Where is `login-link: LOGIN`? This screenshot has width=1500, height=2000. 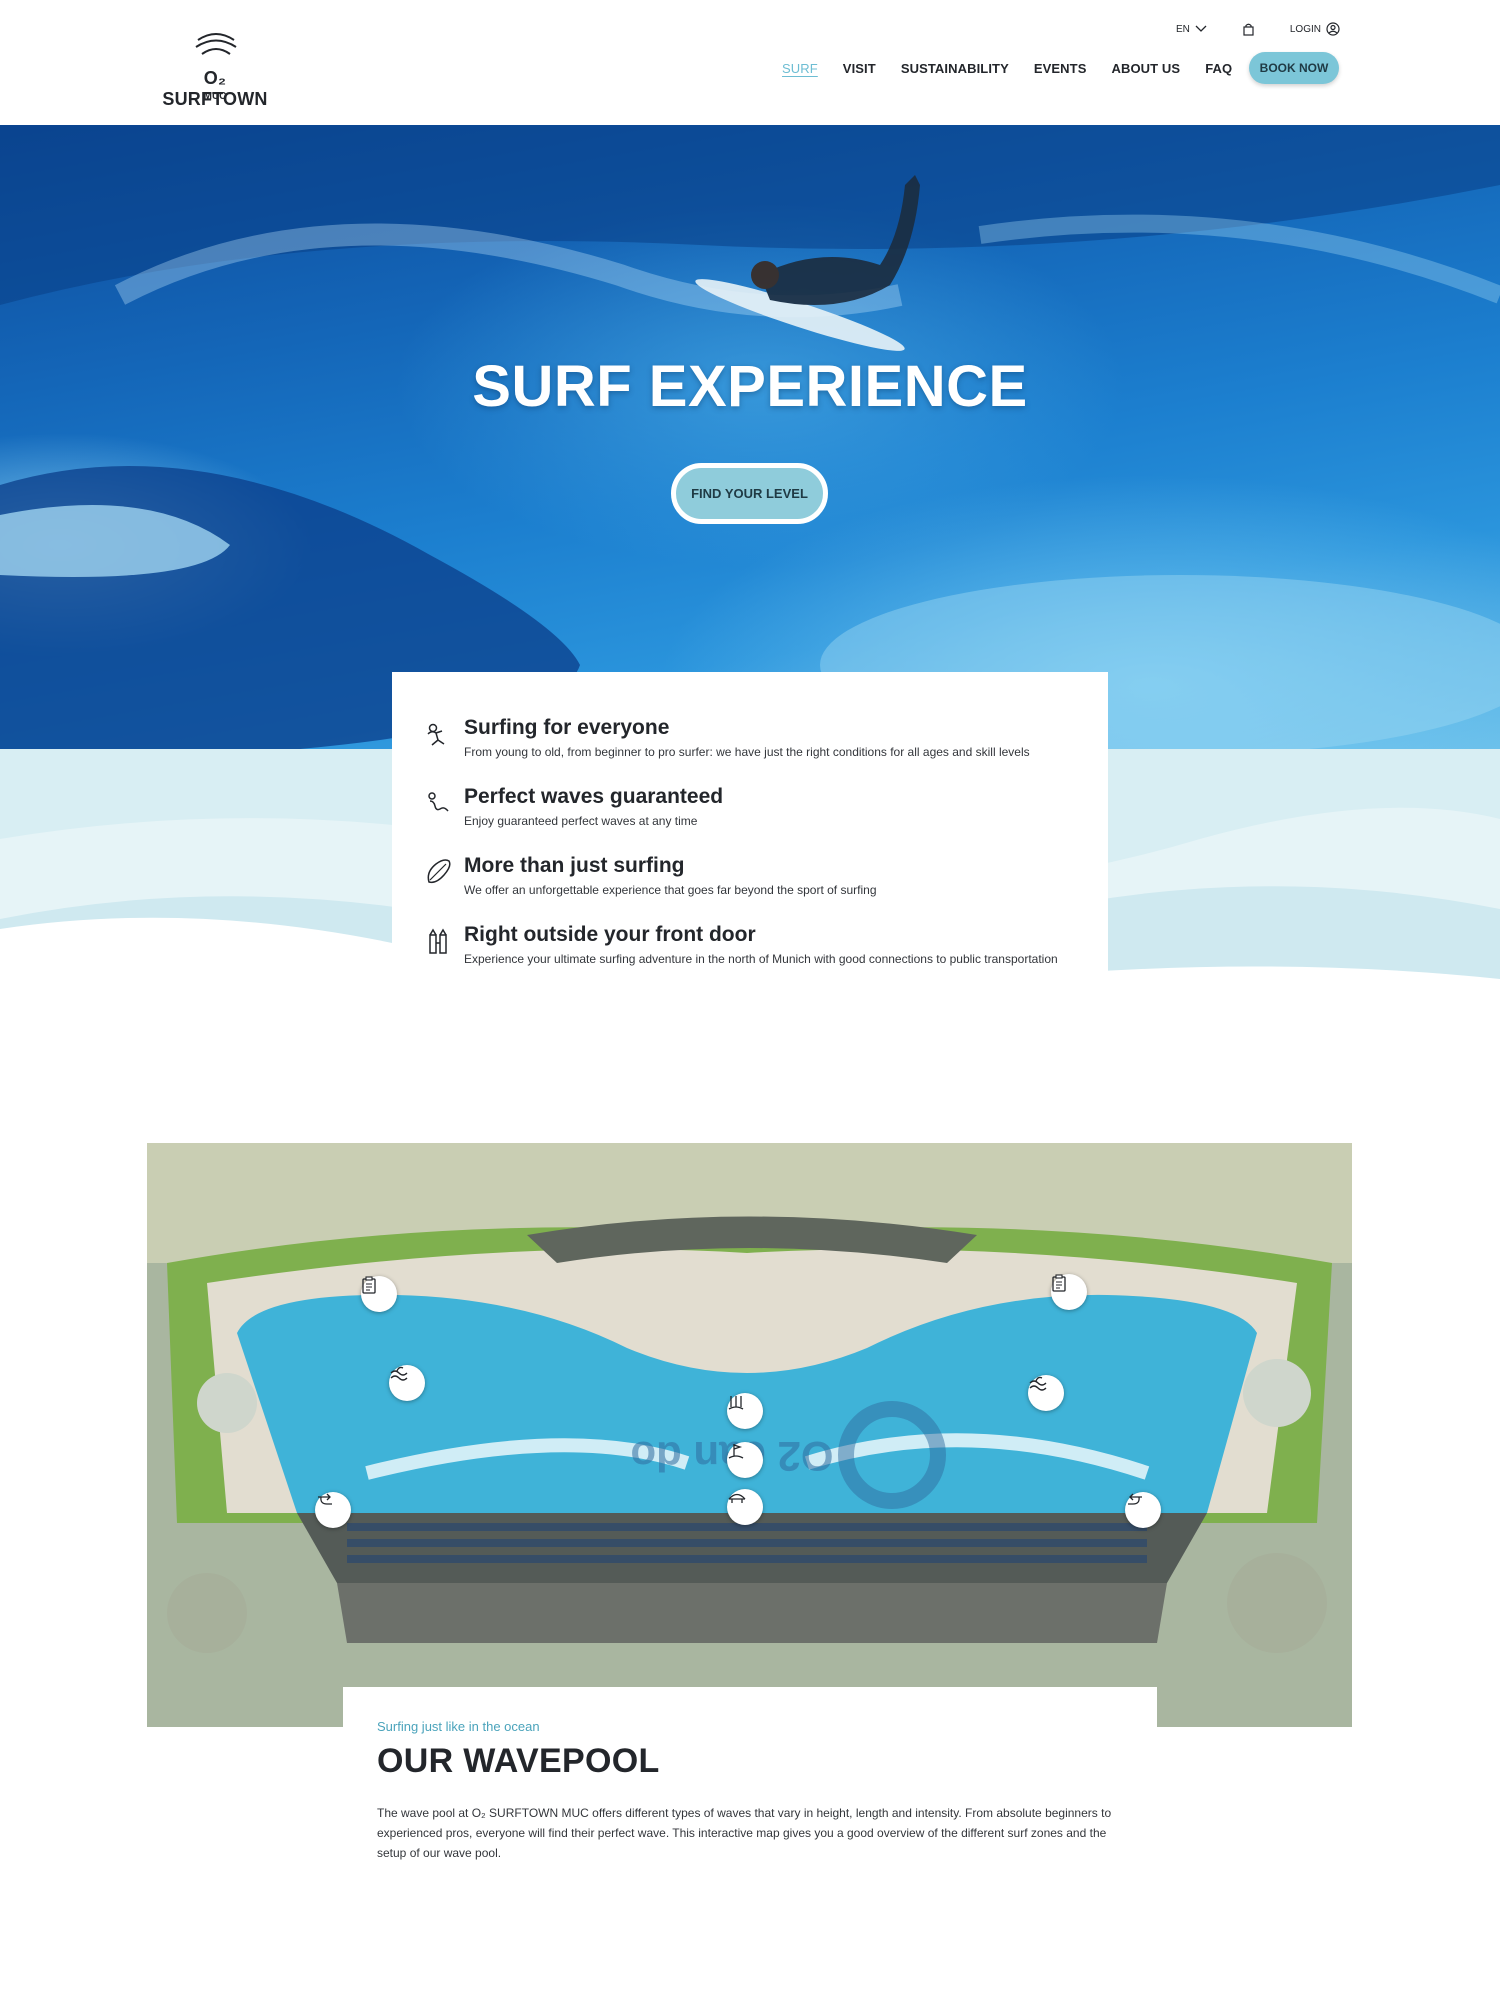 login-link: LOGIN is located at coordinates (1315, 29).